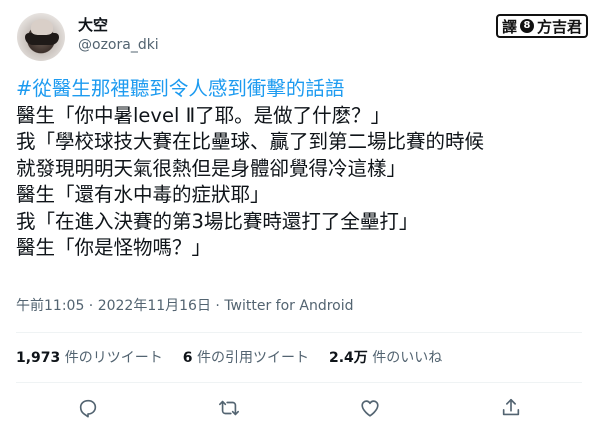 The height and width of the screenshot is (433, 598). I want to click on likes-label: 件のいいね, so click(405, 358).